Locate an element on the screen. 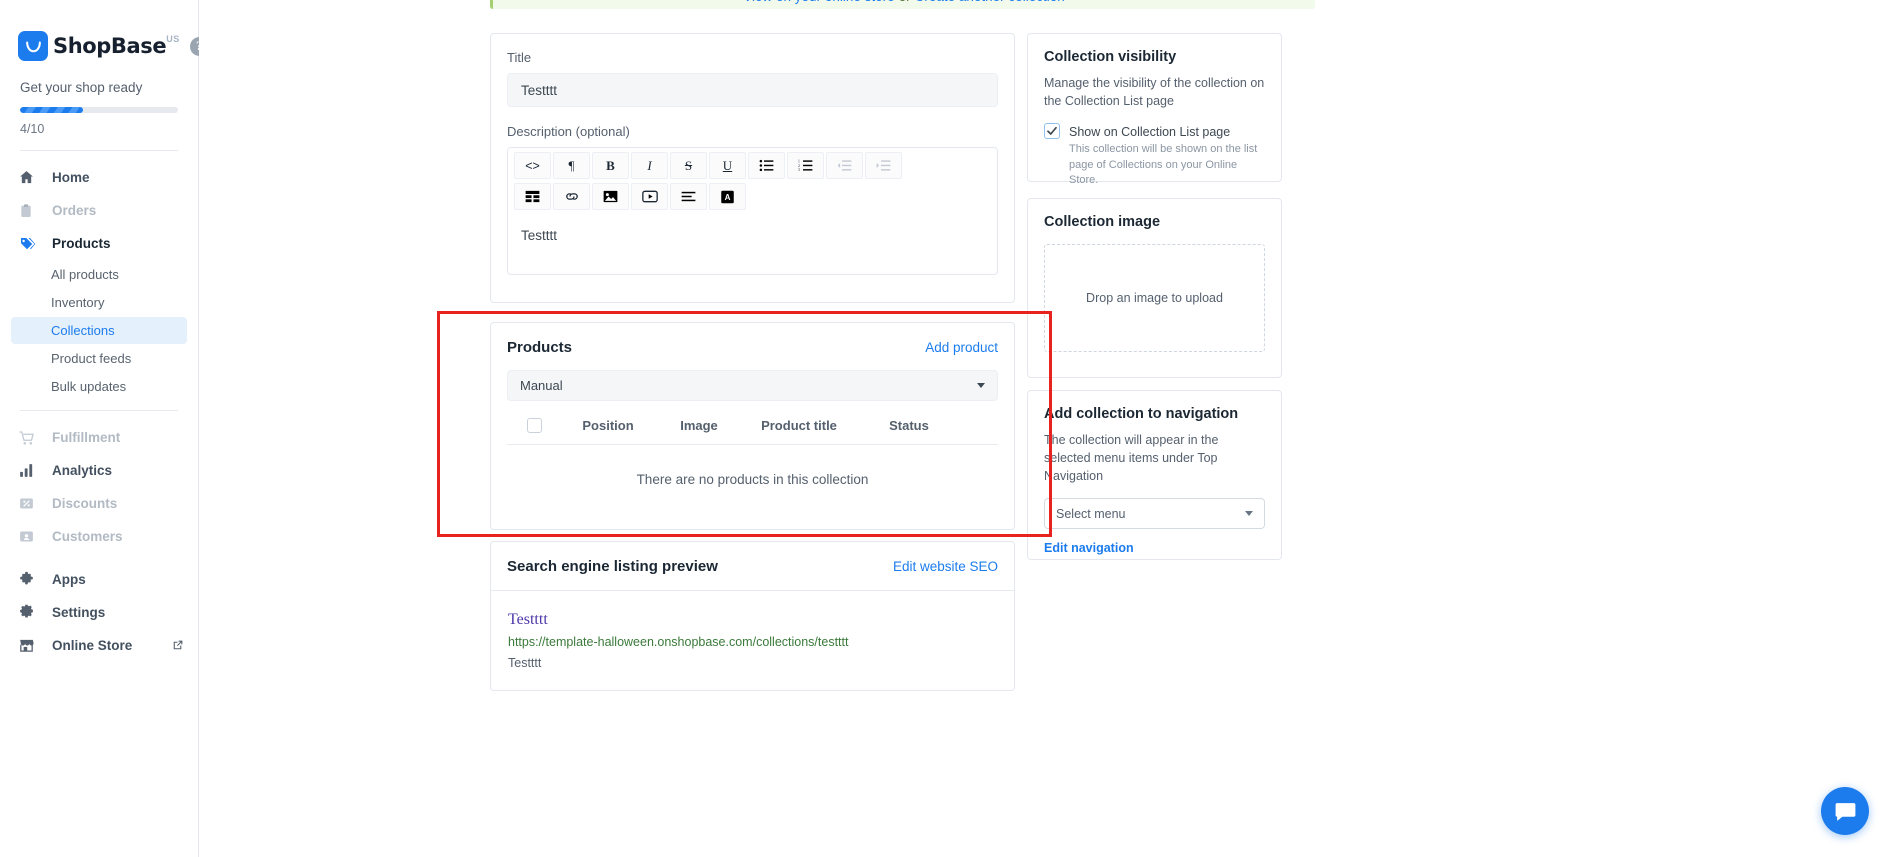  sidebar-label-apps: Apps is located at coordinates (69, 579).